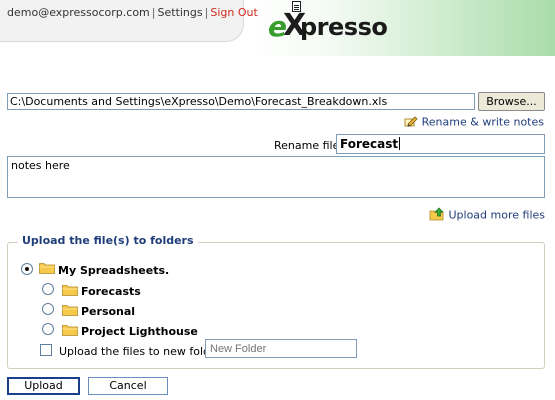 The image size is (555, 400). I want to click on signout-link: Sign Out, so click(233, 12).